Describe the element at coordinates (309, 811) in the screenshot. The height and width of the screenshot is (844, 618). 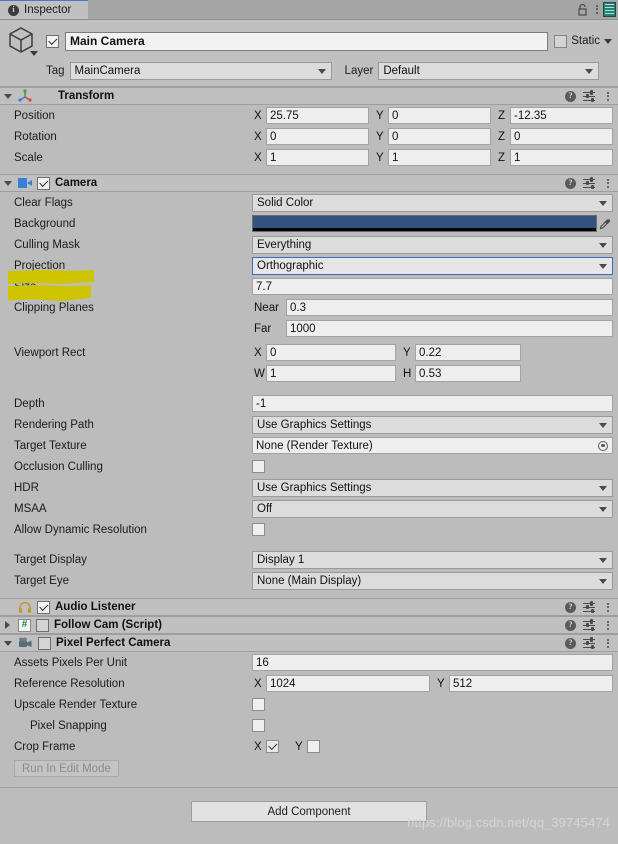
I see `add-component-button: Add Component` at that location.